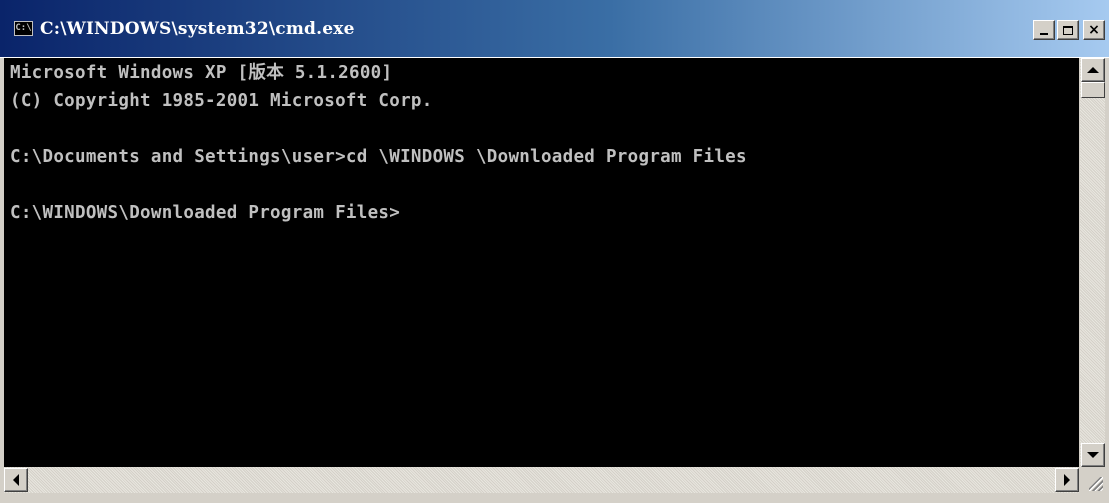 This screenshot has height=503, width=1109. What do you see at coordinates (23, 28) in the screenshot?
I see `cmd-app-icon: C:\` at bounding box center [23, 28].